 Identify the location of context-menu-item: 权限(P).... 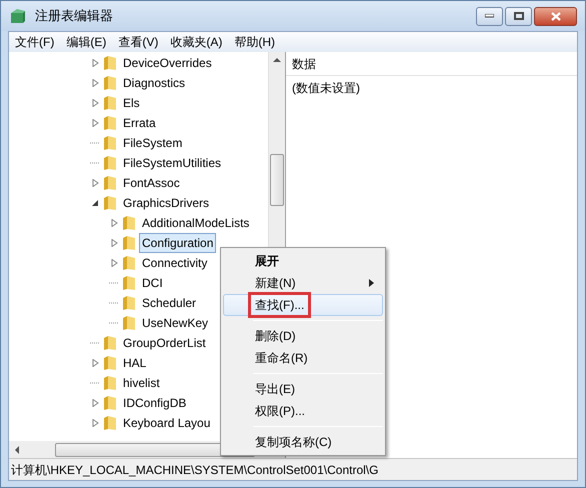
(303, 411).